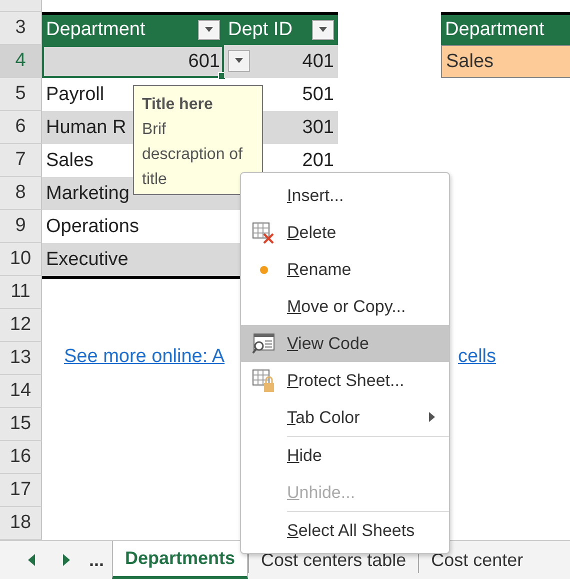  I want to click on menu-item: Tab Color, so click(345, 417).